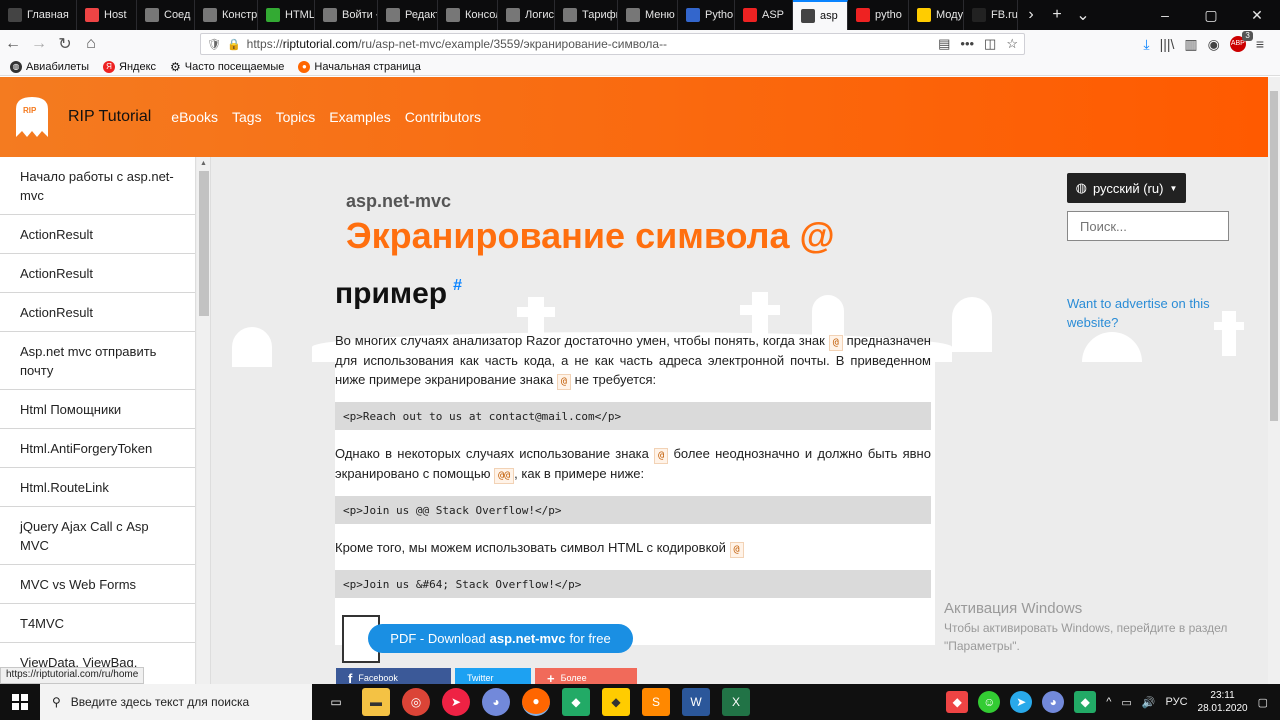 The height and width of the screenshot is (720, 1280). Describe the element at coordinates (1177, 702) in the screenshot. I see `keyboard-language: РУС` at that location.